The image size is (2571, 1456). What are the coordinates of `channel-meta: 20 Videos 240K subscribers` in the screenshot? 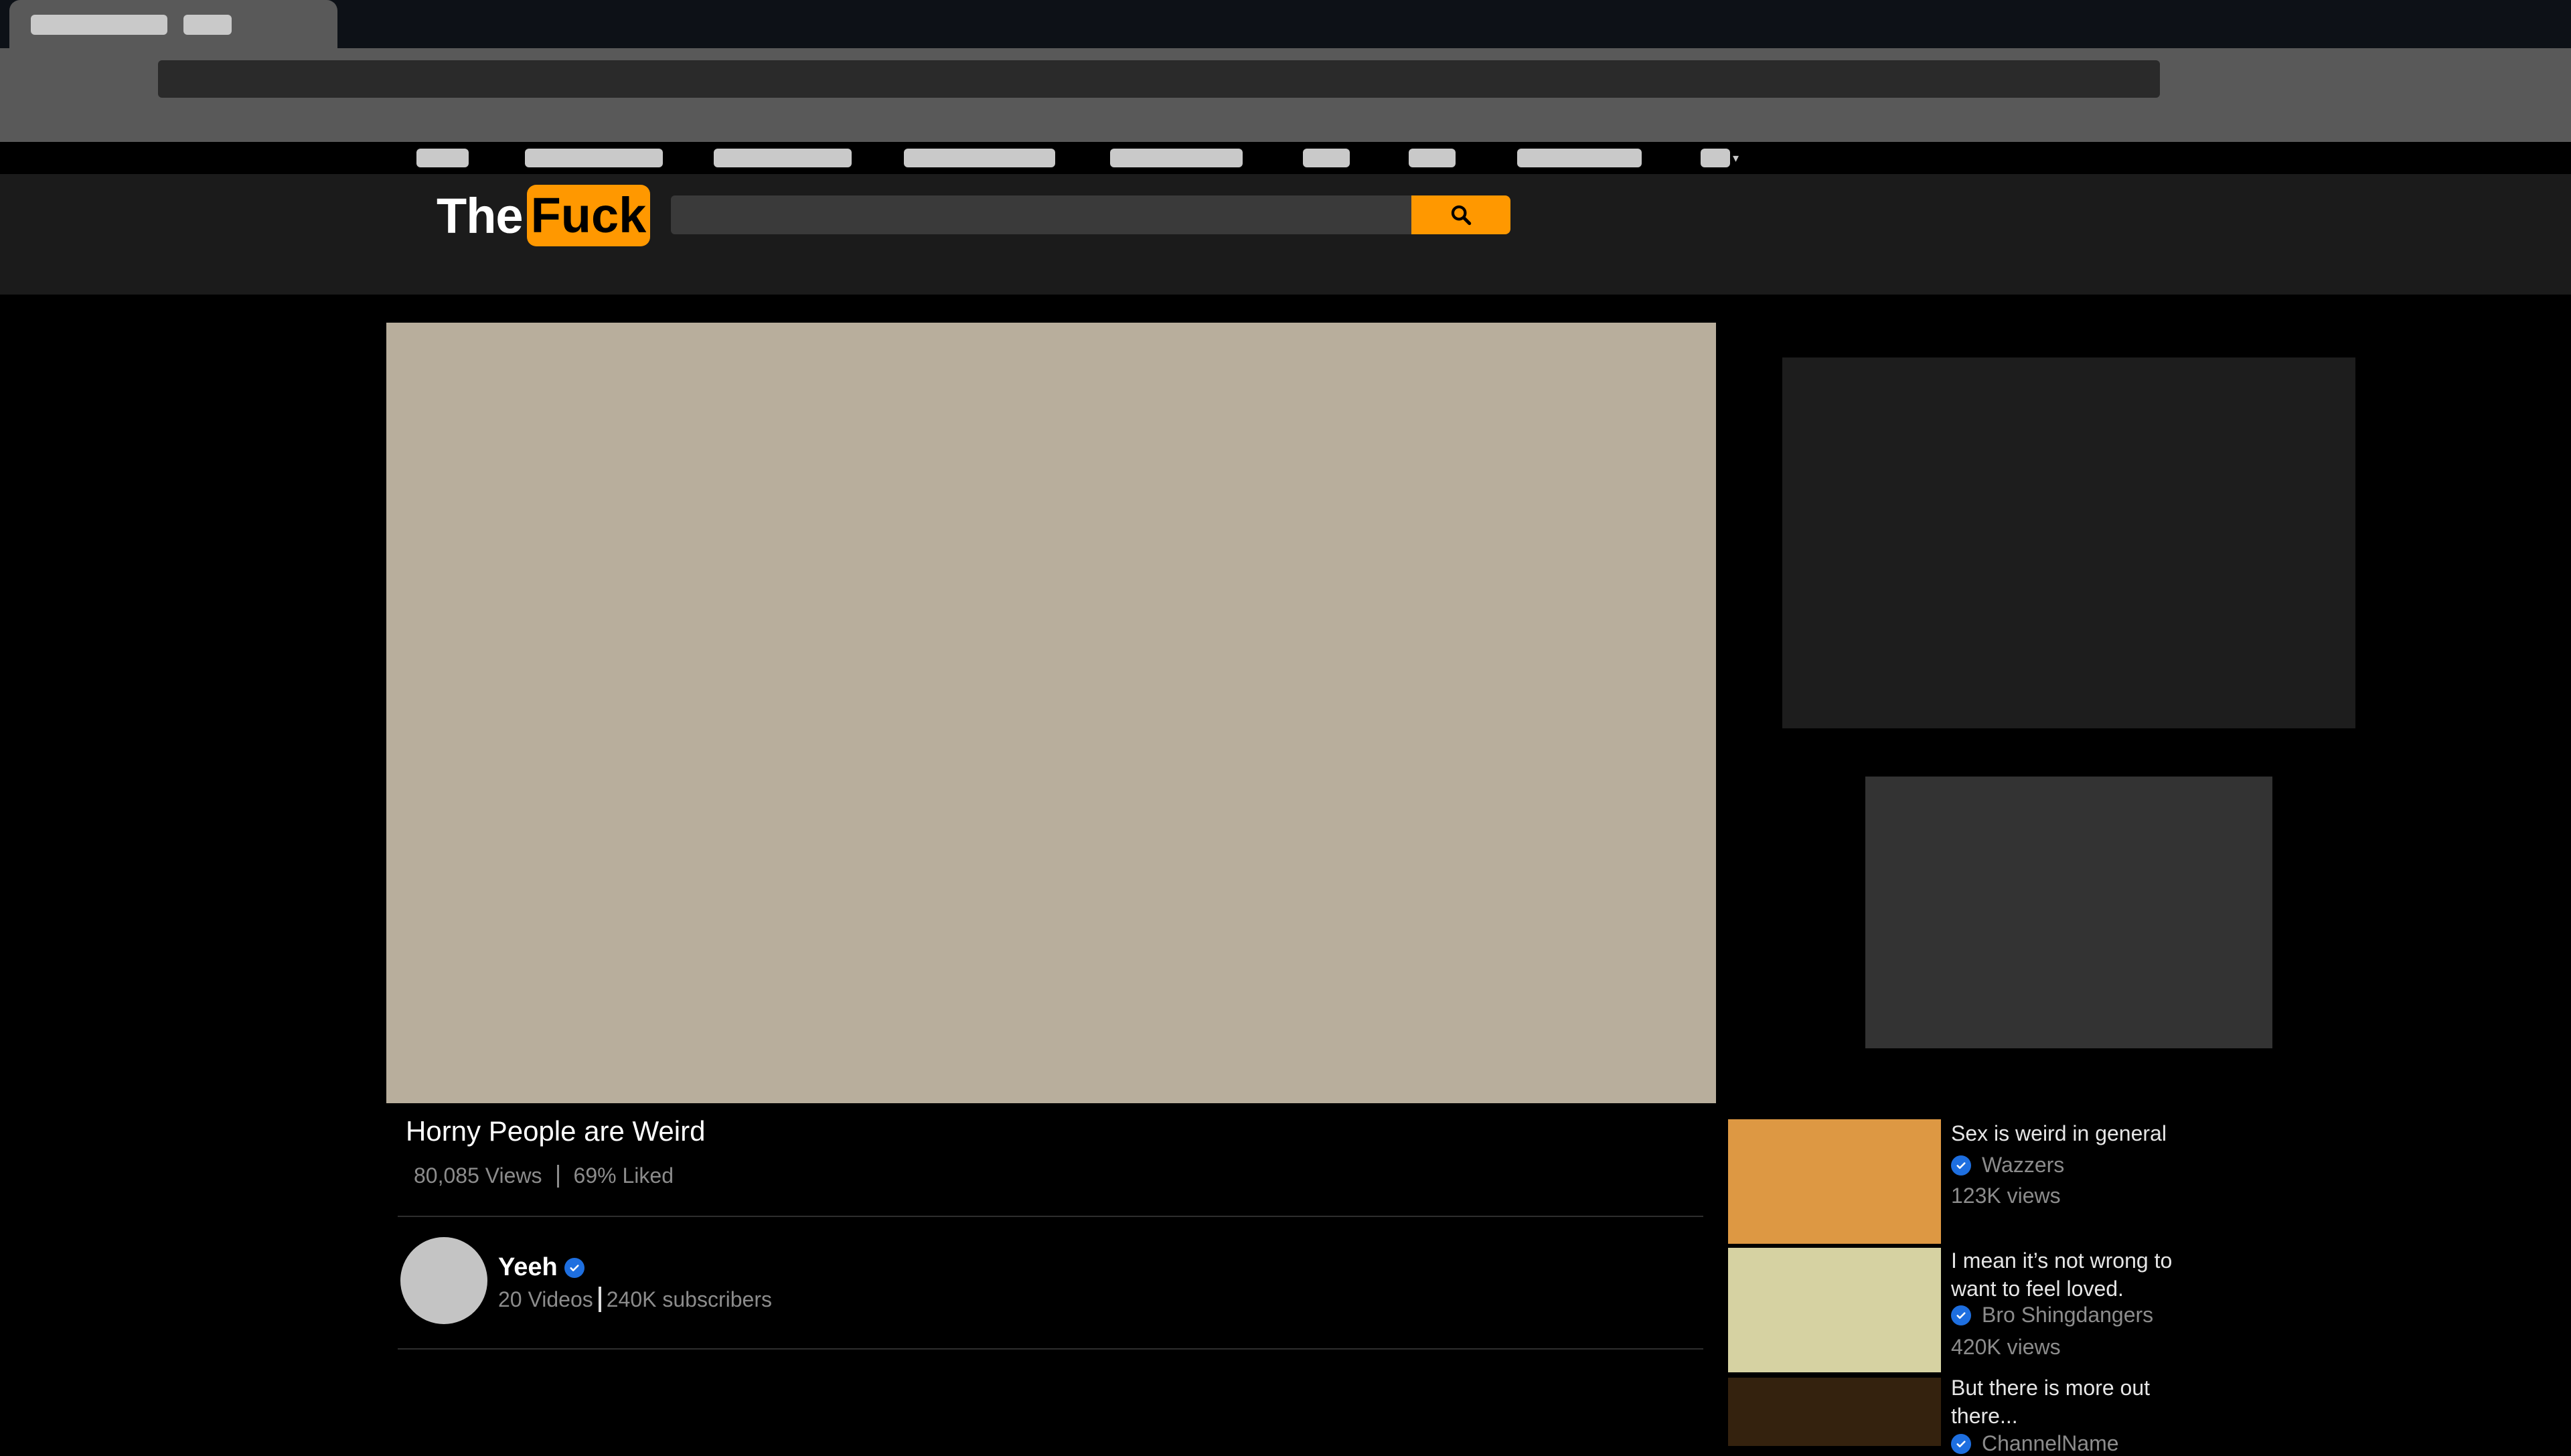 It's located at (635, 1299).